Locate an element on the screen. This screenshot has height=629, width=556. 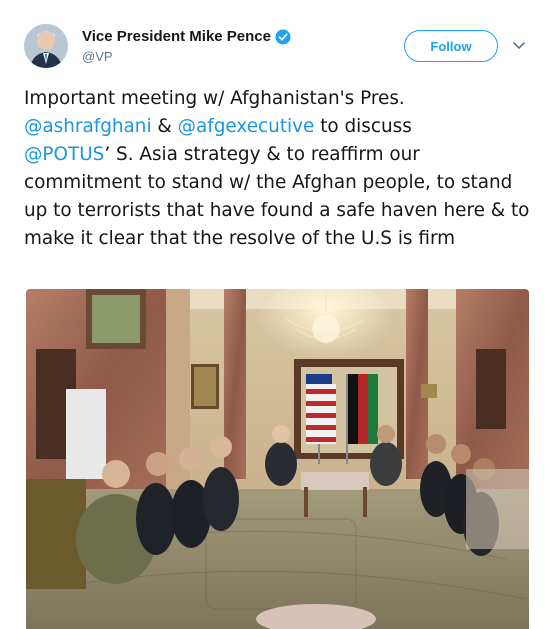
avatar is located at coordinates (46, 46).